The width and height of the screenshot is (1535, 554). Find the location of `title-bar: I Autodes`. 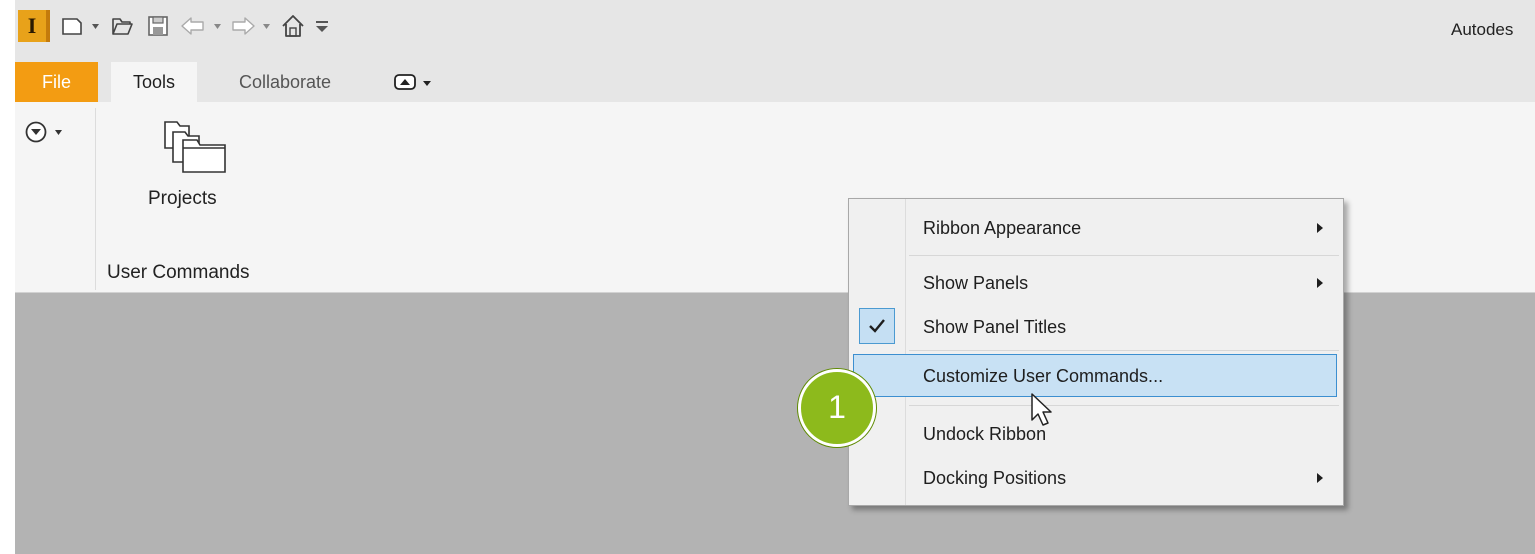

title-bar: I Autodes is located at coordinates (775, 31).